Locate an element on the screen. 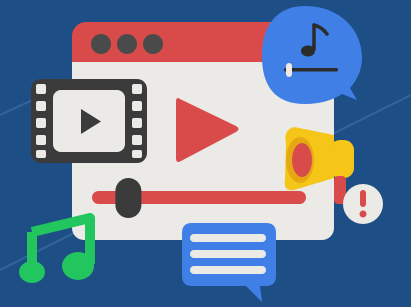 Image resolution: width=411 pixels, height=307 pixels. film-strip-card is located at coordinates (89, 121).